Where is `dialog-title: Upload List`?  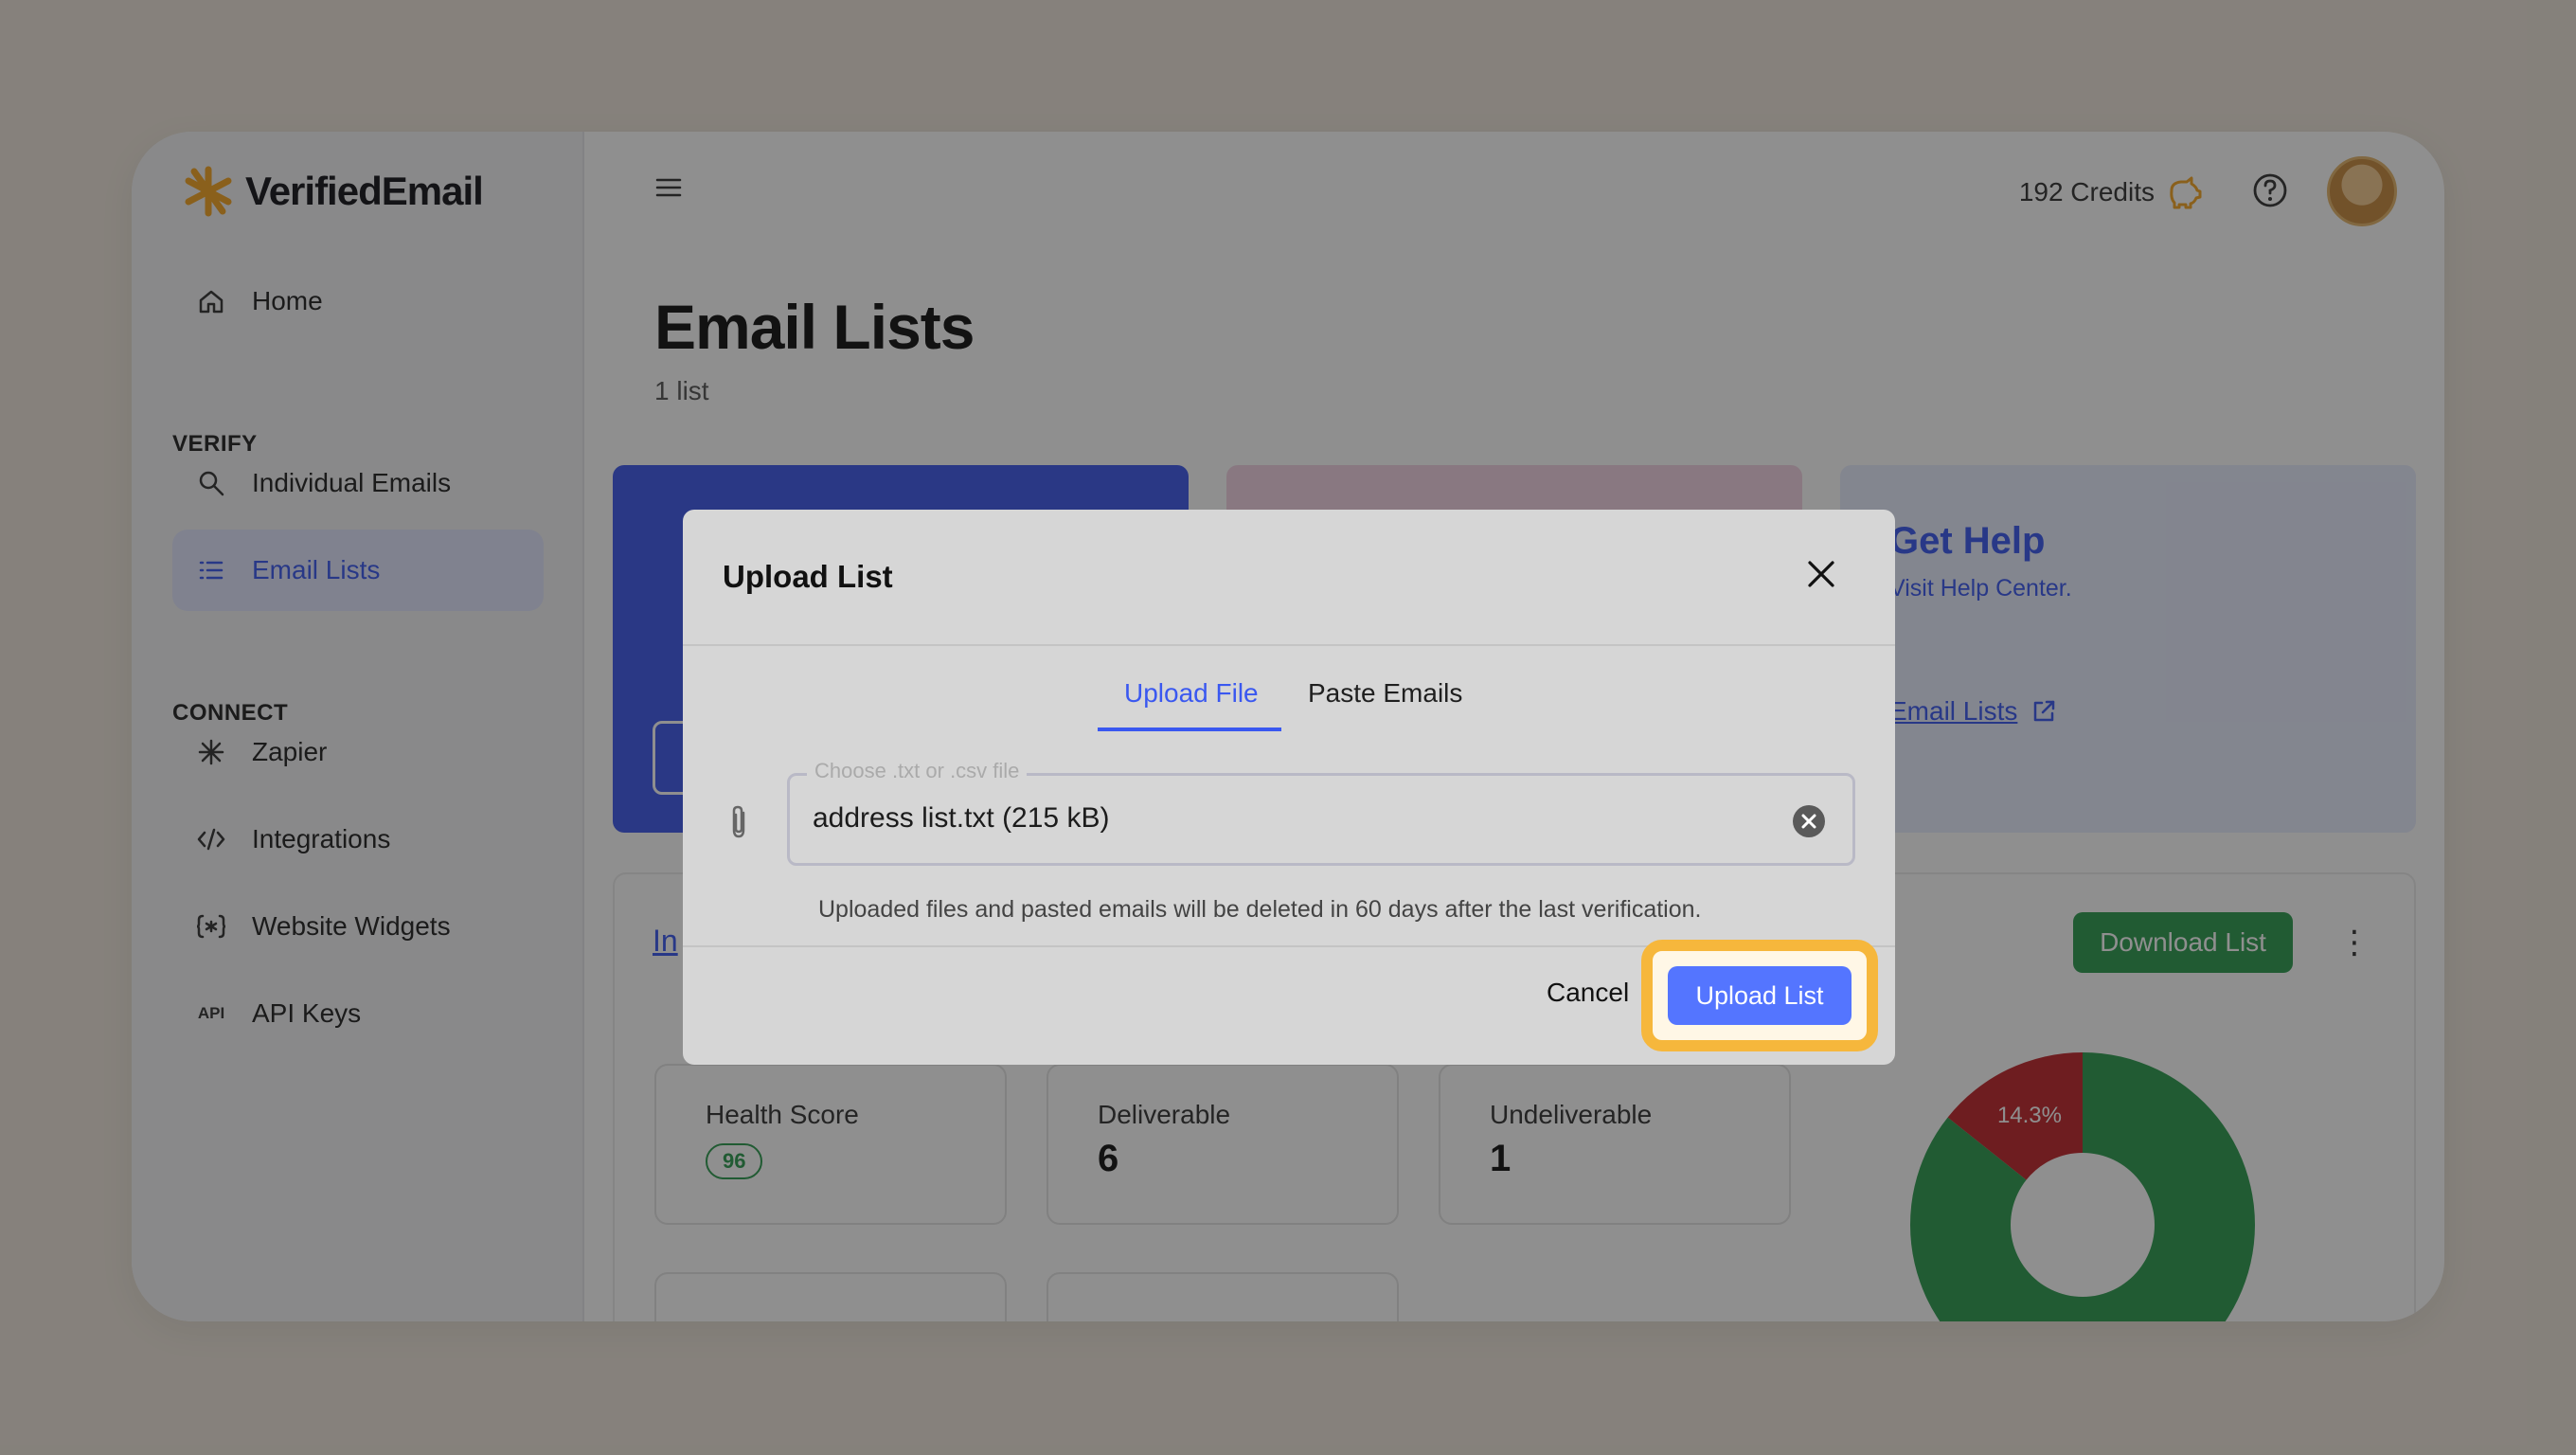
dialog-title: Upload List is located at coordinates (808, 576).